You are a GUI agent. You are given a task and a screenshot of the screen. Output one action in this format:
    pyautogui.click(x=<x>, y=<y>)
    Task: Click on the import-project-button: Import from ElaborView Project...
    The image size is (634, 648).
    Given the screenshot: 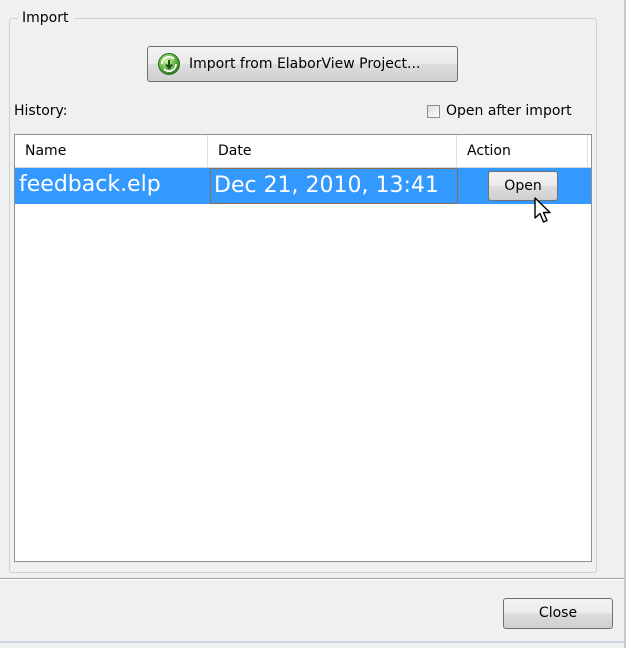 What is the action you would take?
    pyautogui.click(x=302, y=64)
    